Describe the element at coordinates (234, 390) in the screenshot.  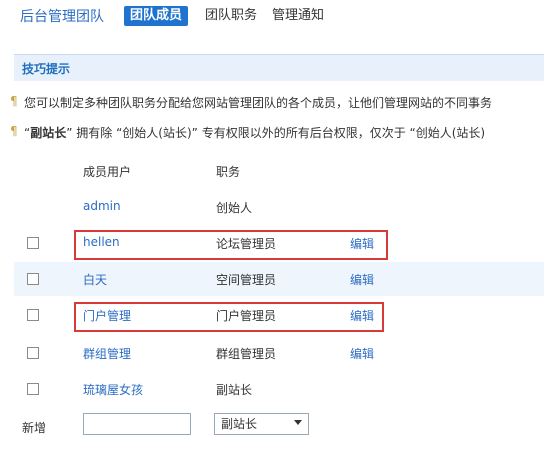
I see `member-role: 副站长` at that location.